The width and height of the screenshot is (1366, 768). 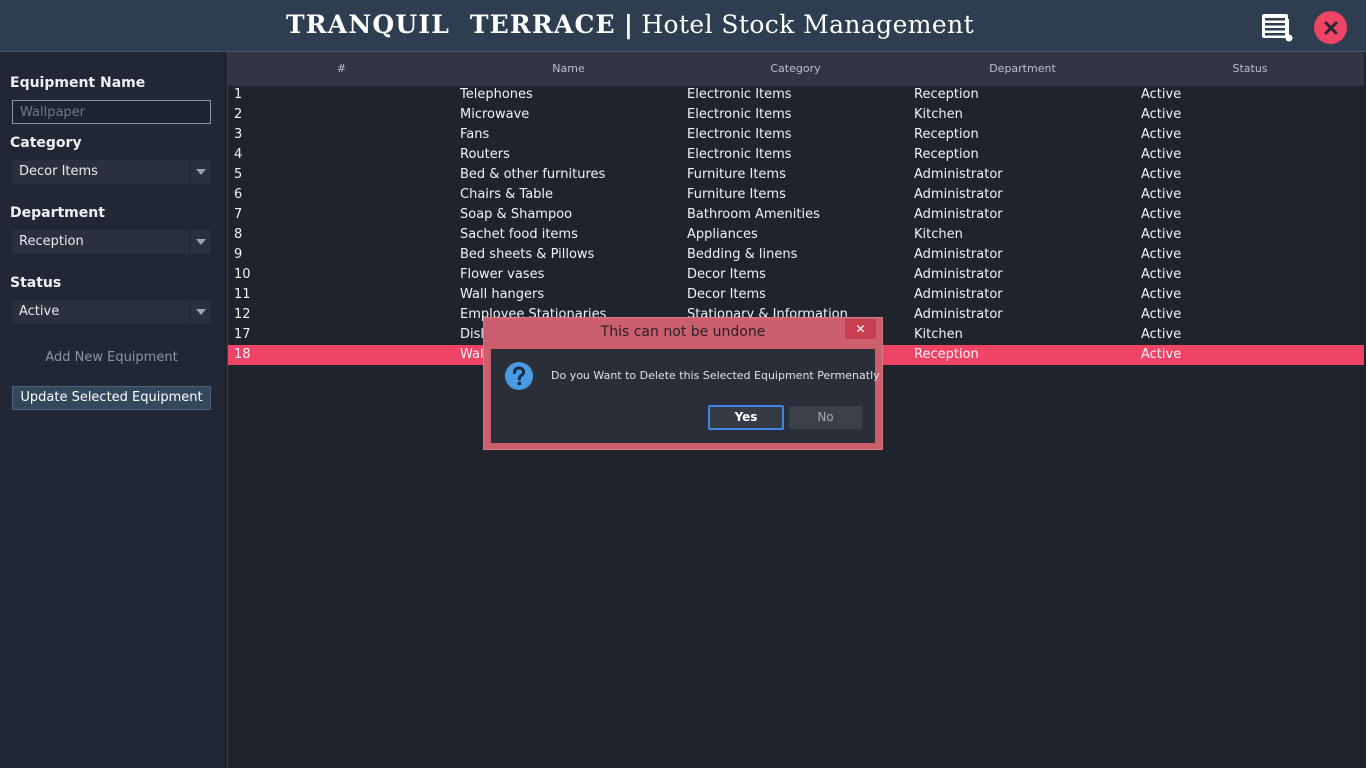 What do you see at coordinates (51, 241) in the screenshot?
I see `department-value: Reception` at bounding box center [51, 241].